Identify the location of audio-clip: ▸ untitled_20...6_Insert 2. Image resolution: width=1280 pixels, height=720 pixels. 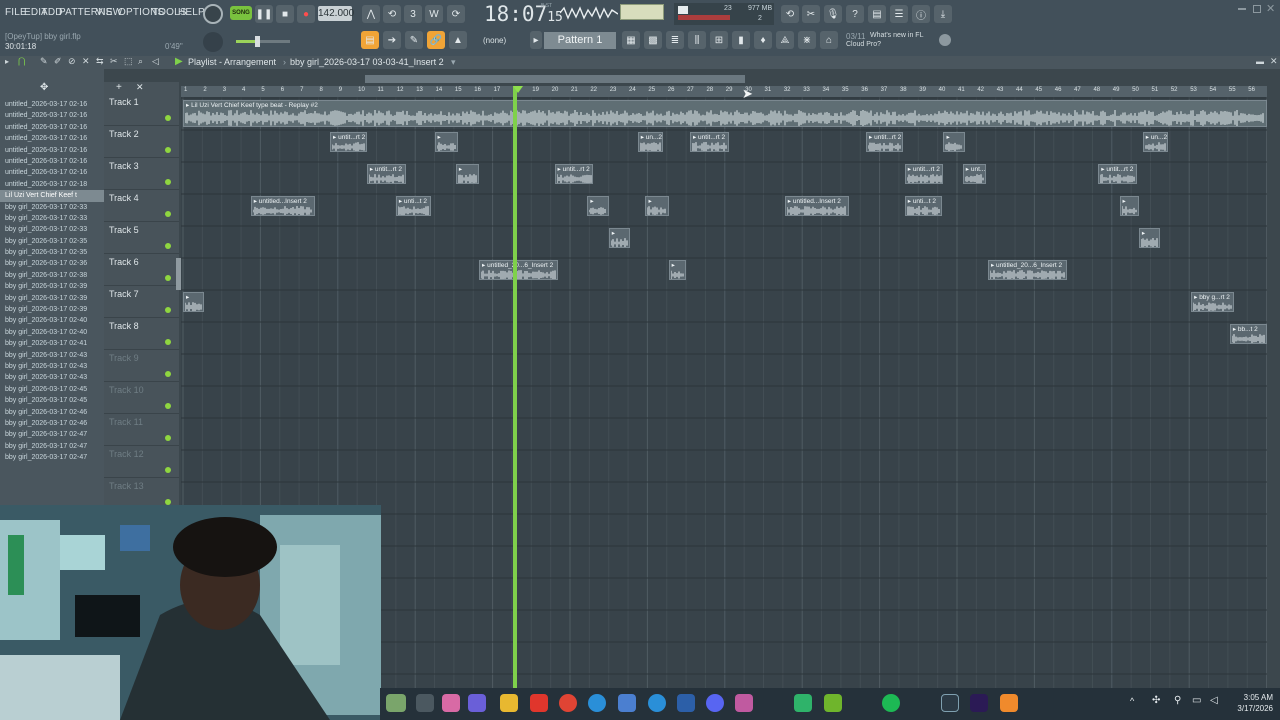
(519, 270).